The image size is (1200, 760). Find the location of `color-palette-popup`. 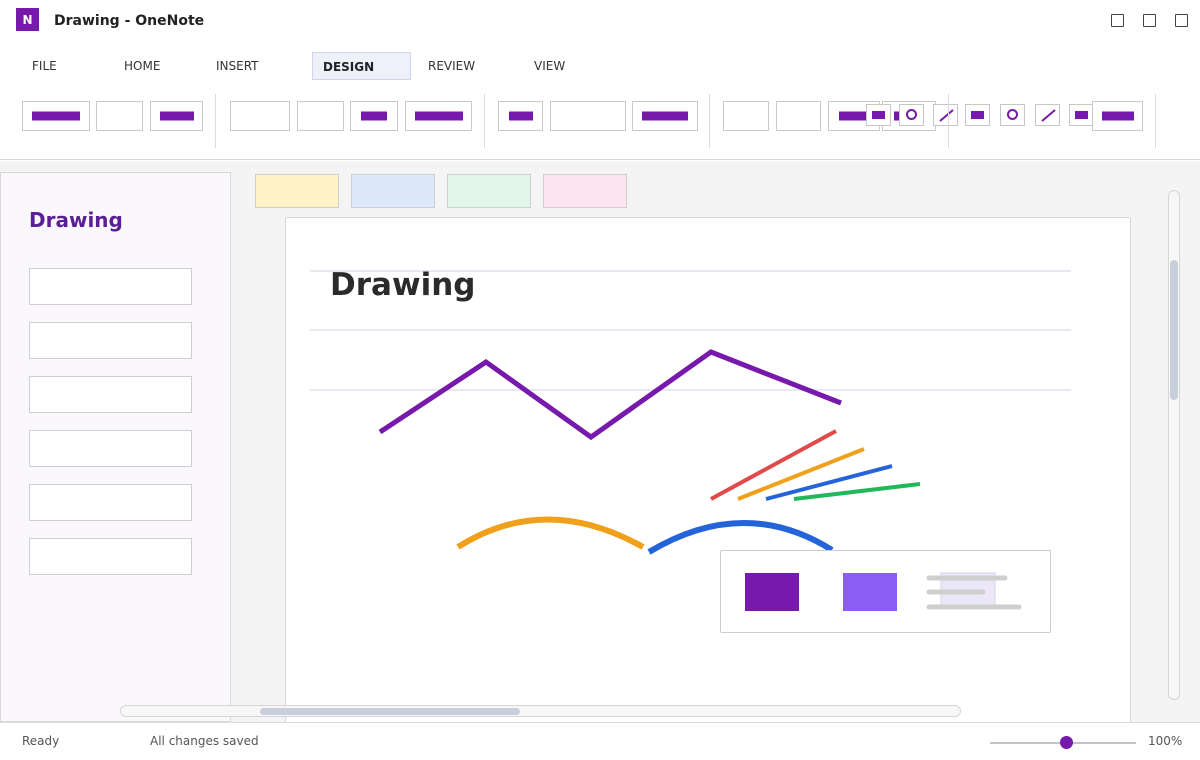

color-palette-popup is located at coordinates (885, 591).